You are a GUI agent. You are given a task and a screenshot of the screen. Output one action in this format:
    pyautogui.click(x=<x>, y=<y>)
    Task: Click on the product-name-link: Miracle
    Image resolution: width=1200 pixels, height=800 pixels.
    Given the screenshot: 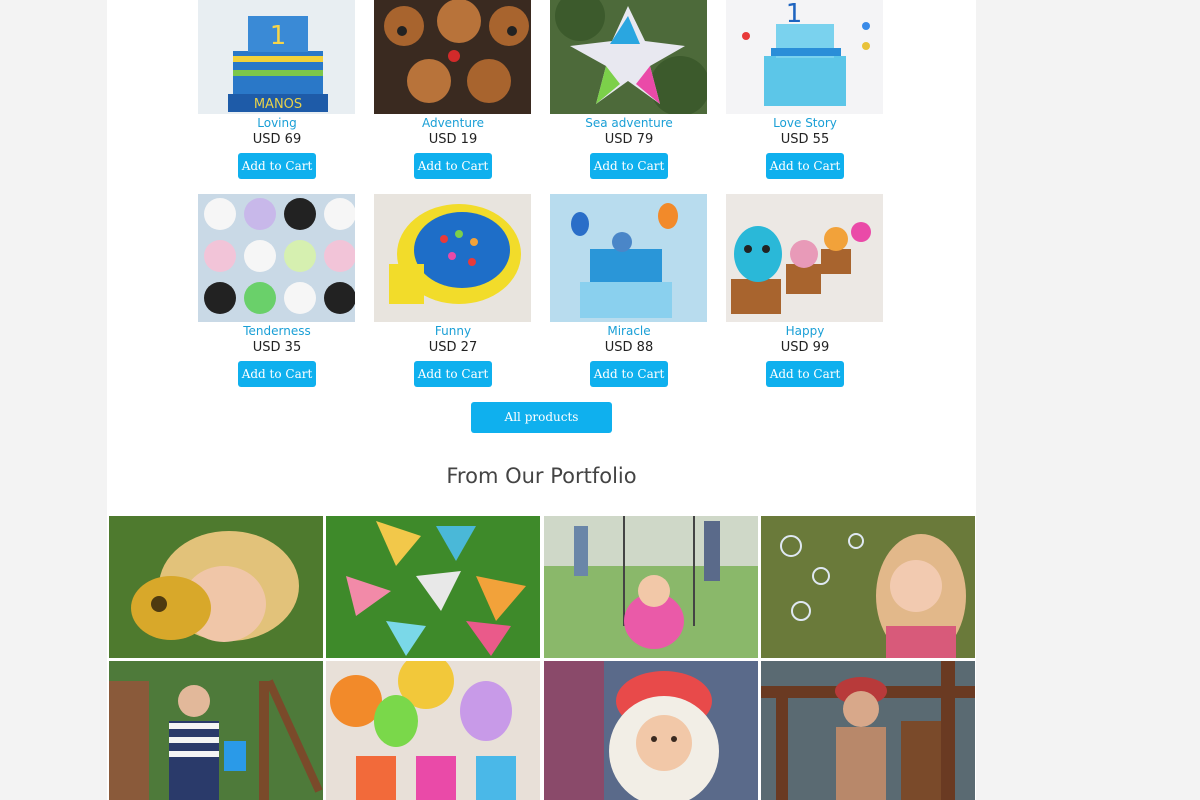 What is the action you would take?
    pyautogui.click(x=629, y=331)
    